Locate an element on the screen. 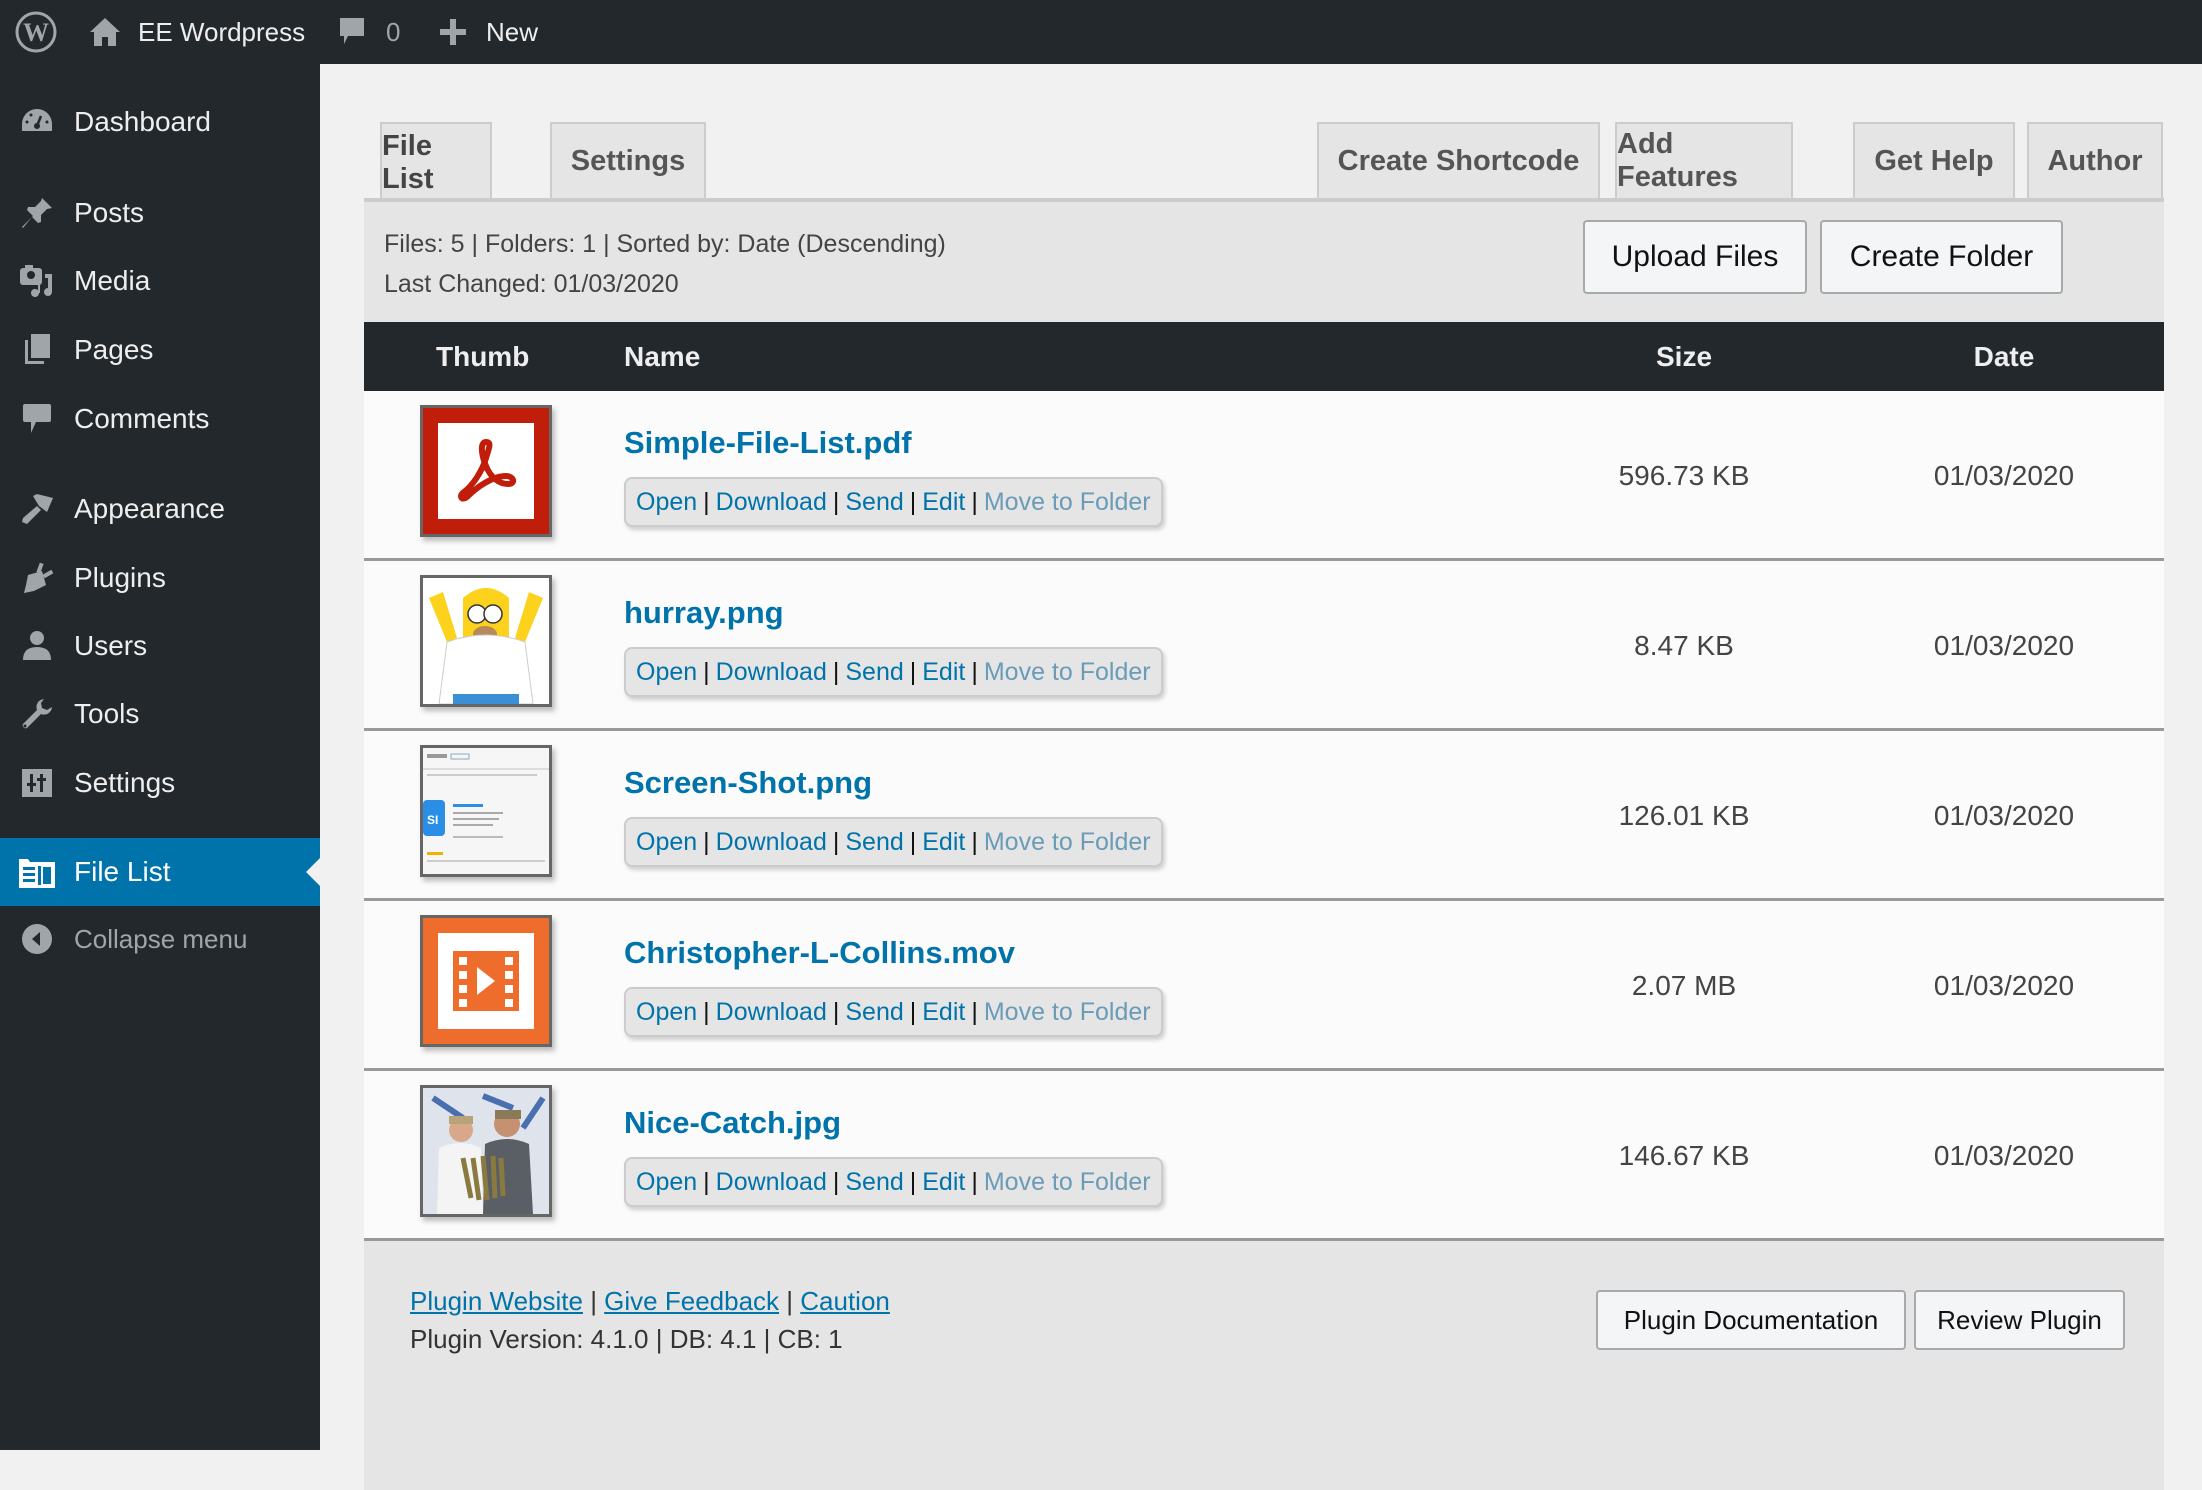 The image size is (2202, 1490). tab-label: File List is located at coordinates (408, 162).